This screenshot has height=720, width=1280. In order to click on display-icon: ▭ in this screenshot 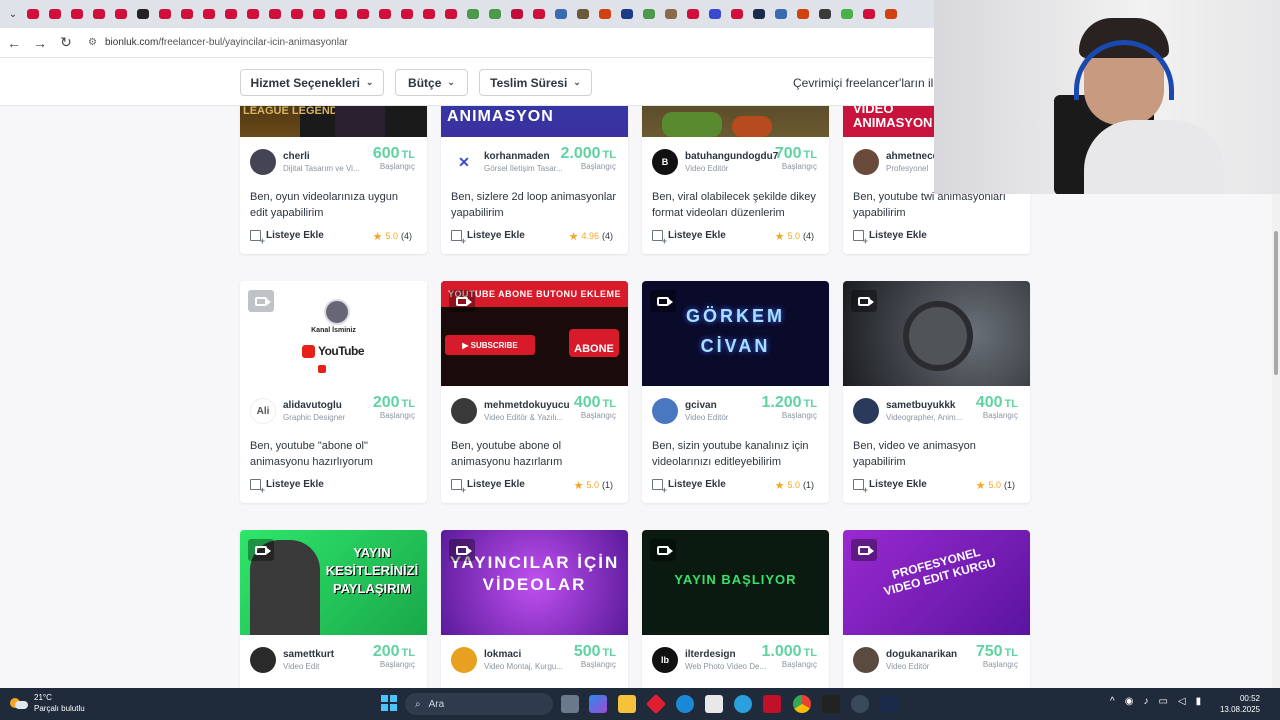, I will do `click(1162, 701)`.